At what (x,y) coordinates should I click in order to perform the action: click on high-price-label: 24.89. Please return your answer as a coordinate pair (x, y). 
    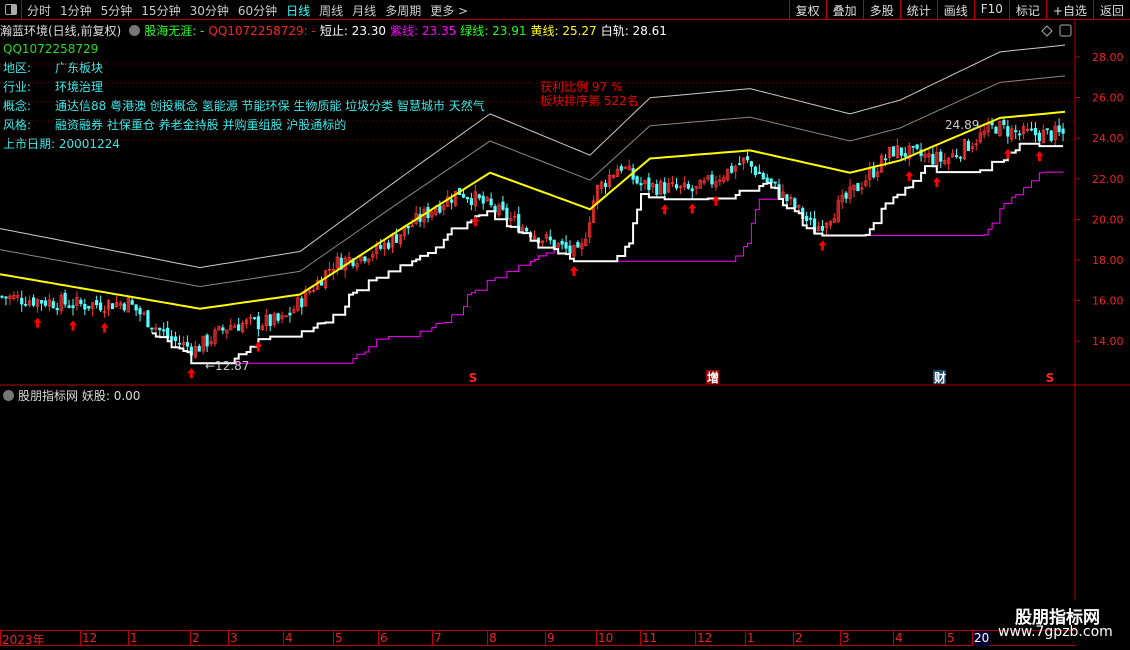
    Looking at the image, I should click on (962, 125).